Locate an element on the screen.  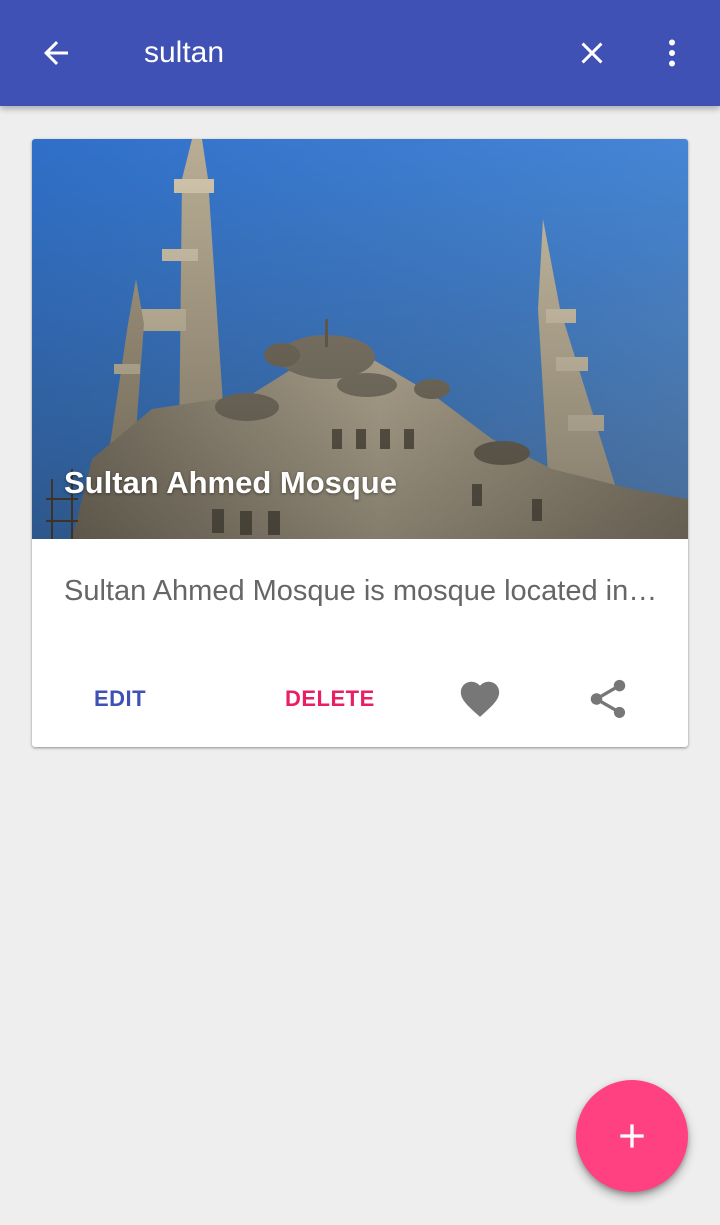
clear-search-button is located at coordinates (592, 53).